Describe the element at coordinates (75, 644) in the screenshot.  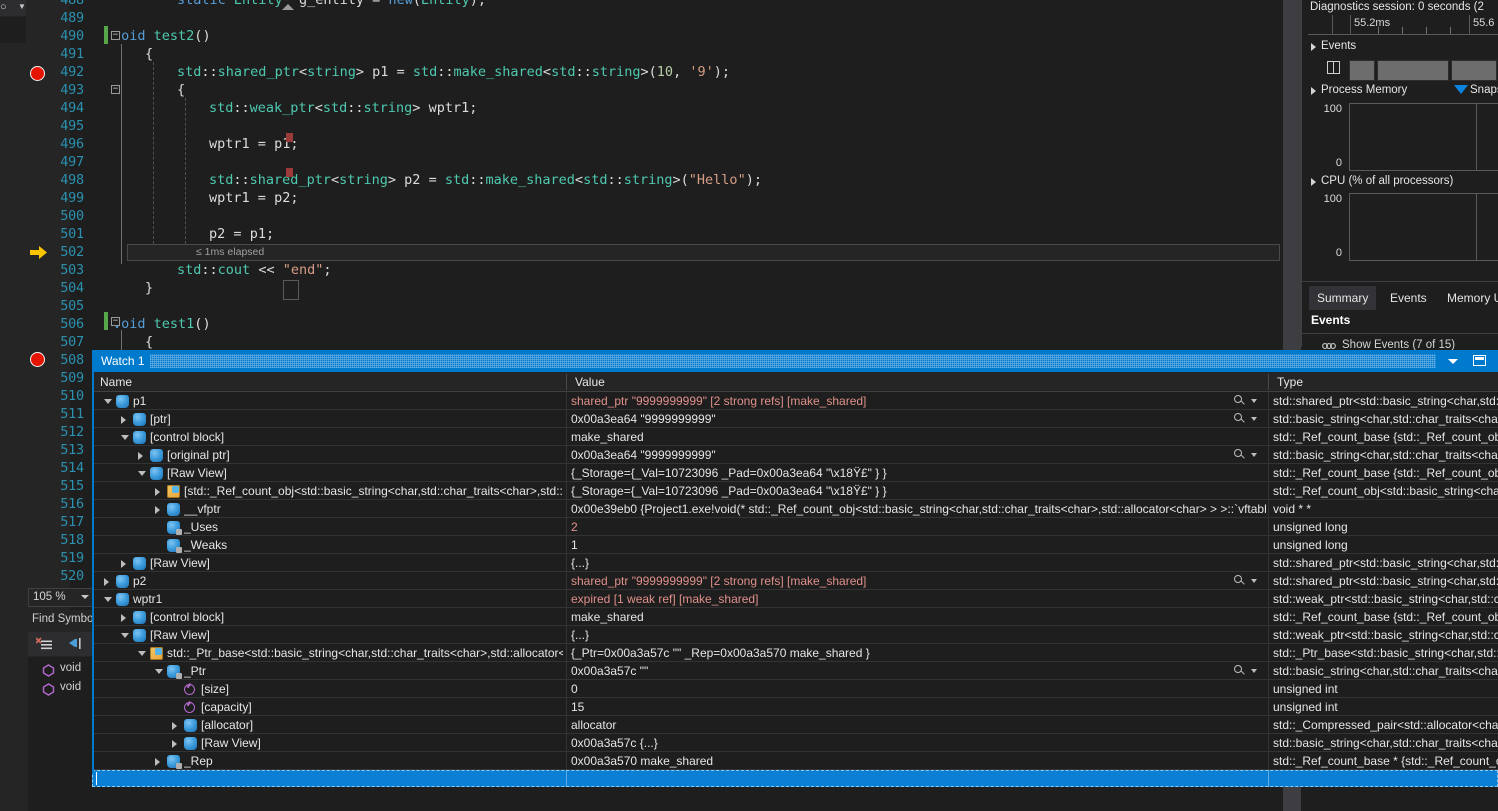
I see `go-to-previous-icon` at that location.